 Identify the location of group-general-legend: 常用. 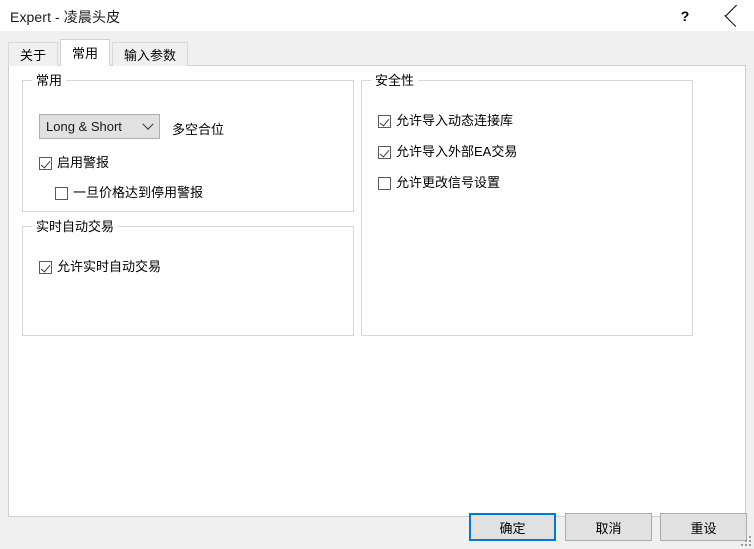
(49, 80).